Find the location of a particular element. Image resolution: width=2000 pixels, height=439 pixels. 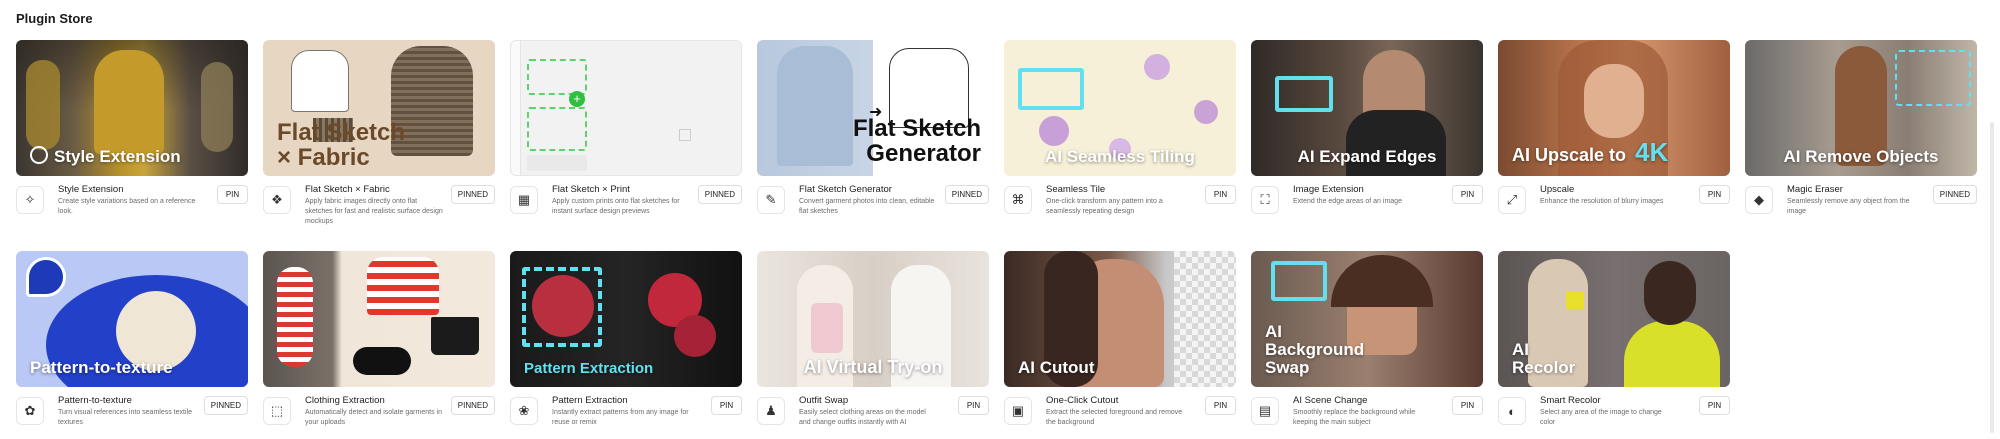

plugin-title: Pattern Extraction is located at coordinates (590, 400).